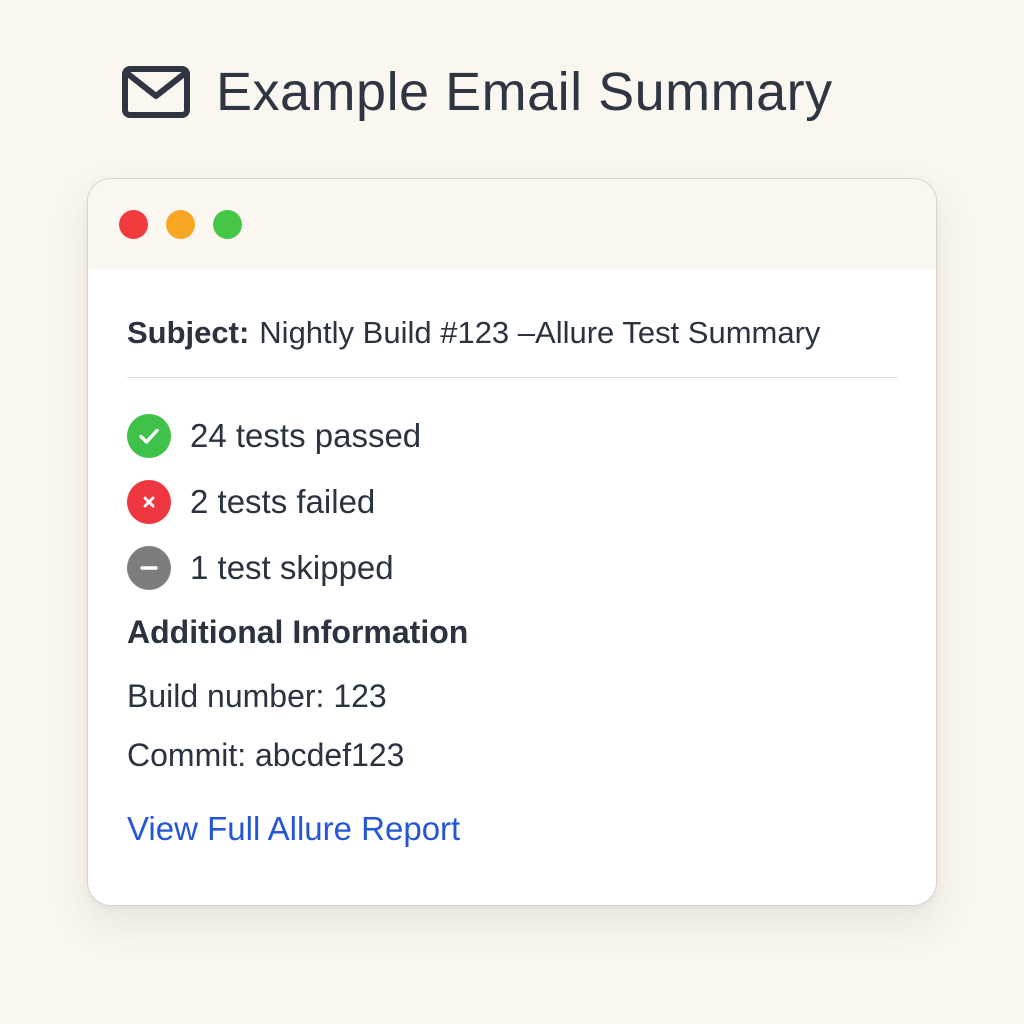  Describe the element at coordinates (149, 568) in the screenshot. I see `minus-circle-icon` at that location.